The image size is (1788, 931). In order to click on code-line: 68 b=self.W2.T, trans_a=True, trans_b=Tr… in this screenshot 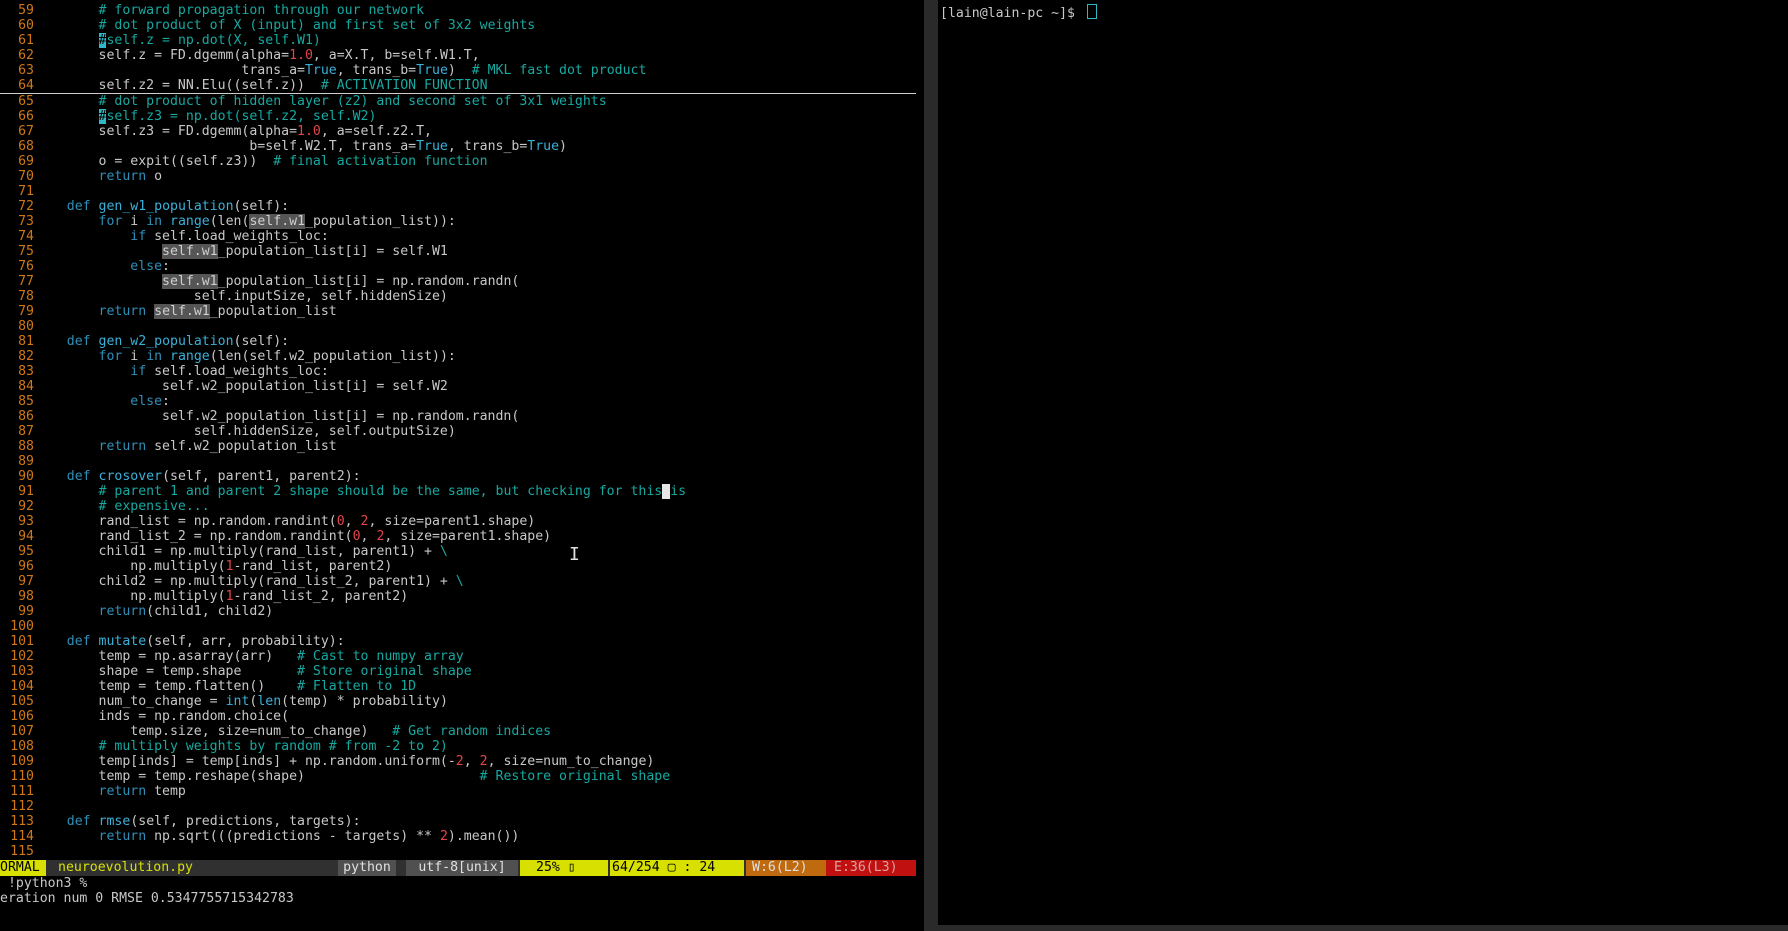, I will do `click(458, 146)`.